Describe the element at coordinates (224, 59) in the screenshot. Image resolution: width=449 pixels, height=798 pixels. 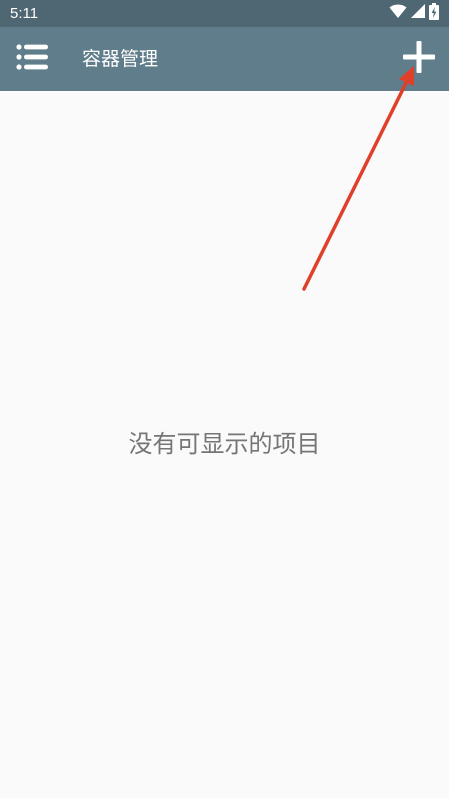
I see `app-bar: 容器管理` at that location.